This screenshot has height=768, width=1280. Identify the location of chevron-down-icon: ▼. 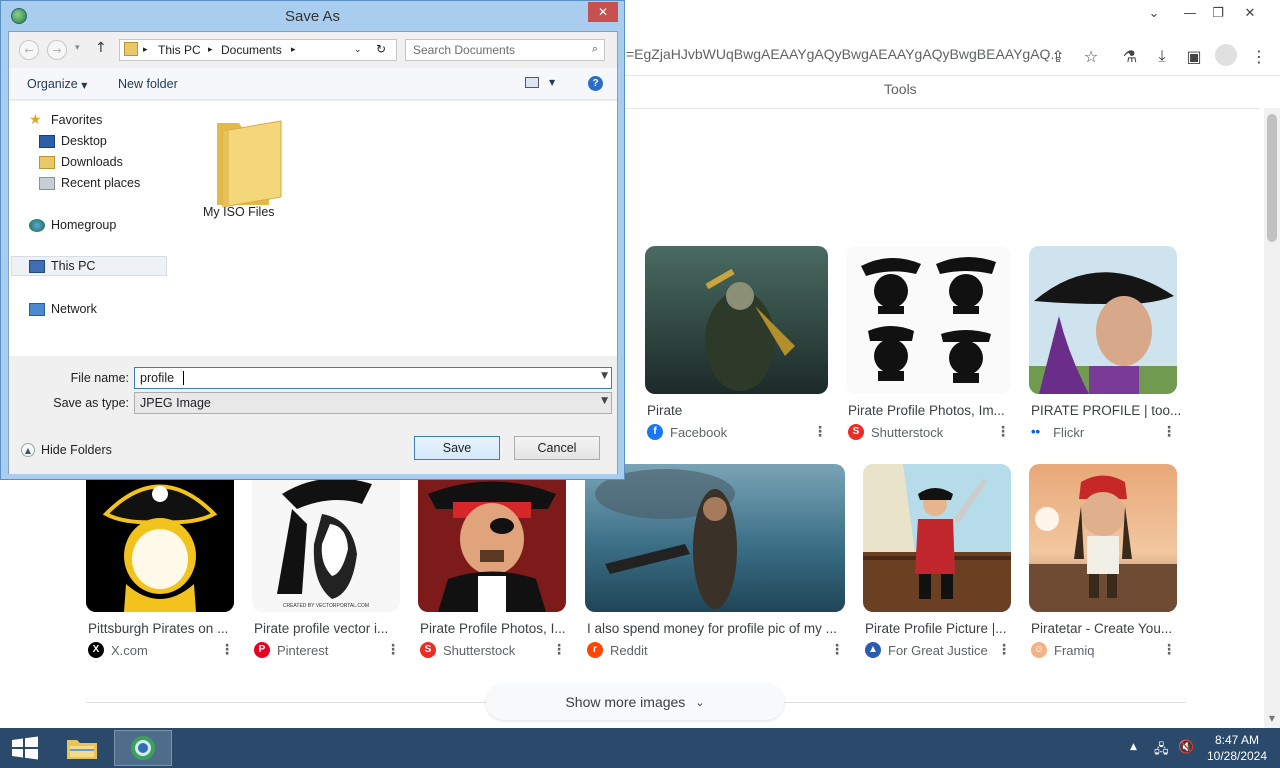
(604, 376).